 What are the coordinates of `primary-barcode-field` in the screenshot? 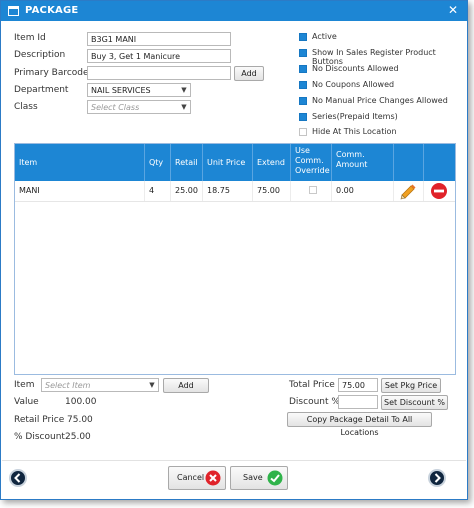 It's located at (159, 73).